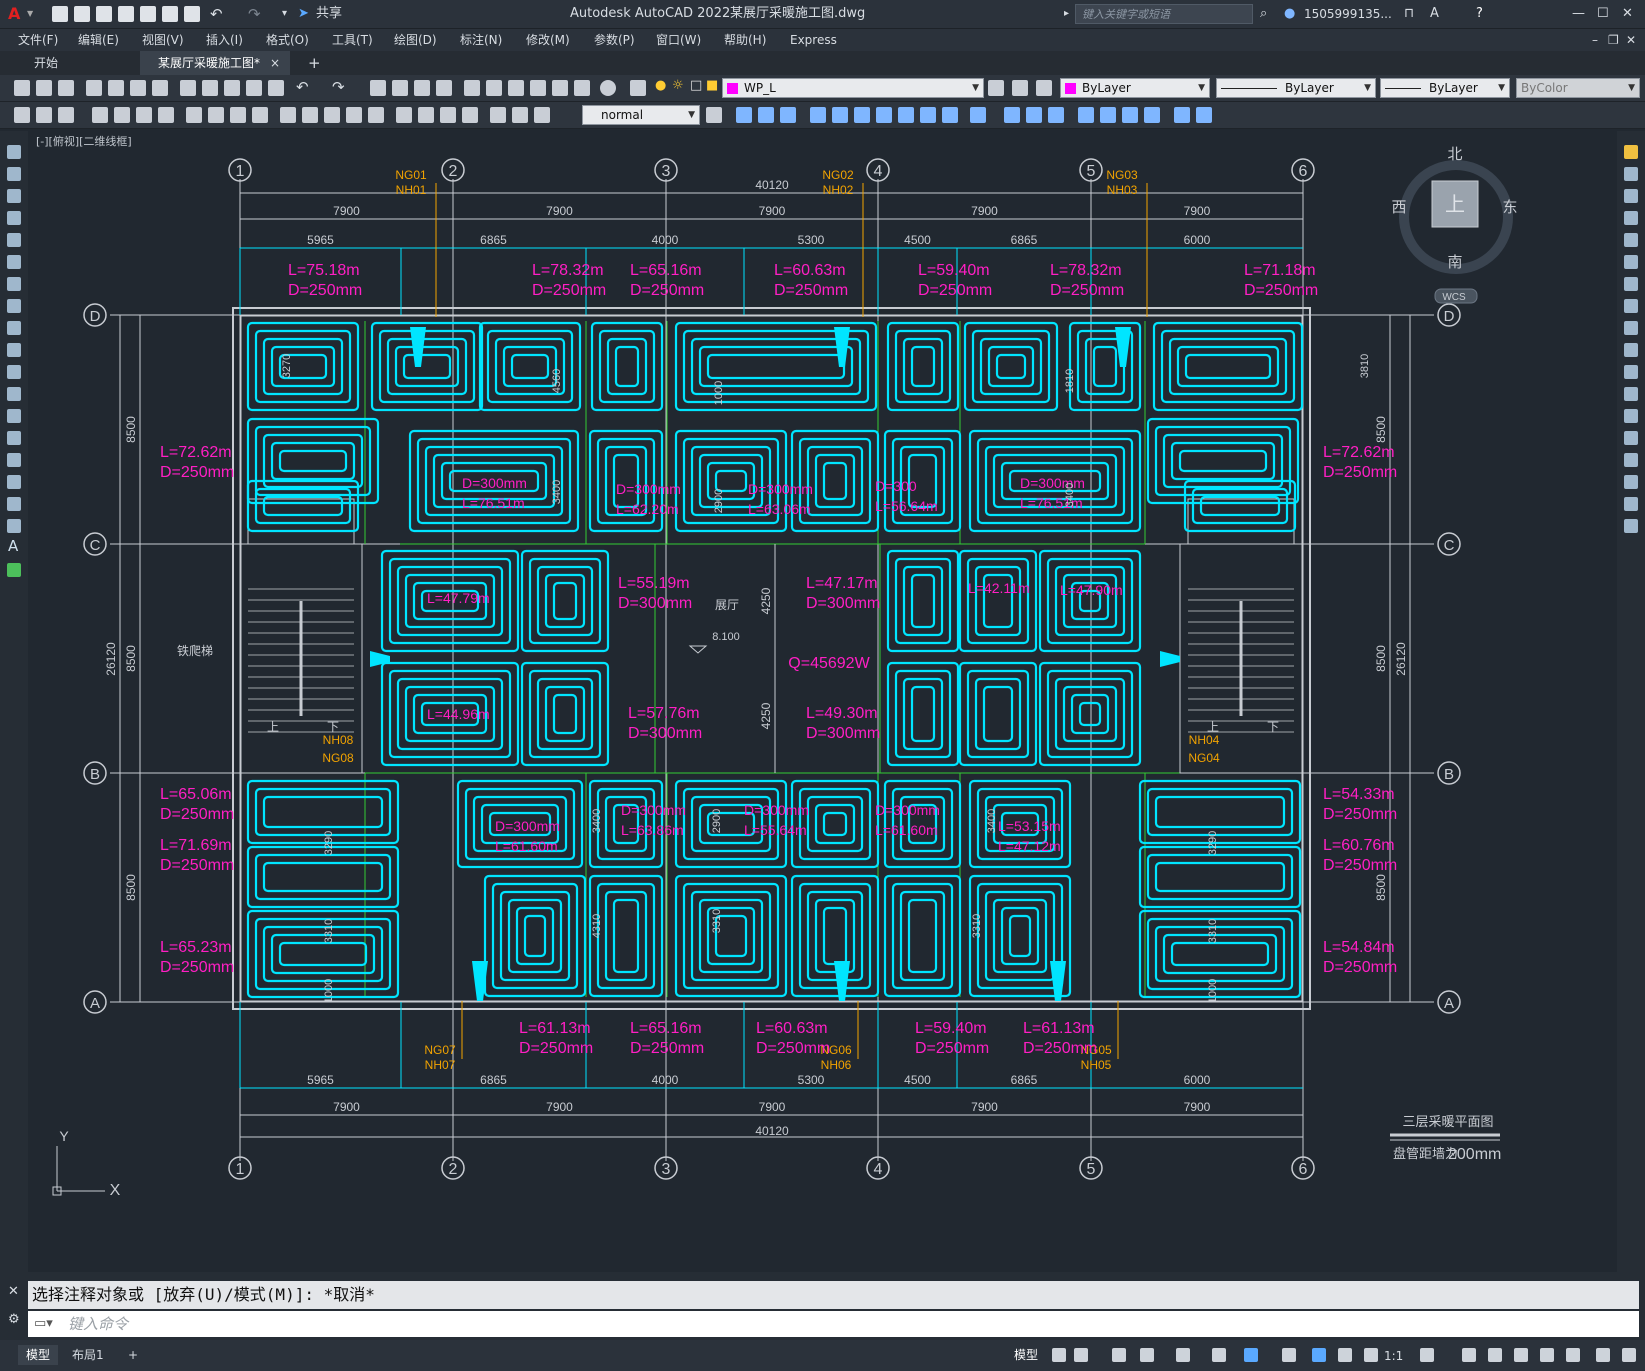 The width and height of the screenshot is (1645, 1371). Describe the element at coordinates (494, 88) in the screenshot. I see `design-center-icon` at that location.